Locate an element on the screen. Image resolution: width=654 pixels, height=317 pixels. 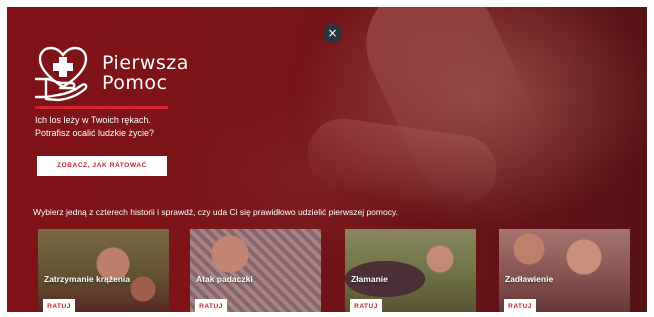
close-button: × is located at coordinates (332, 33).